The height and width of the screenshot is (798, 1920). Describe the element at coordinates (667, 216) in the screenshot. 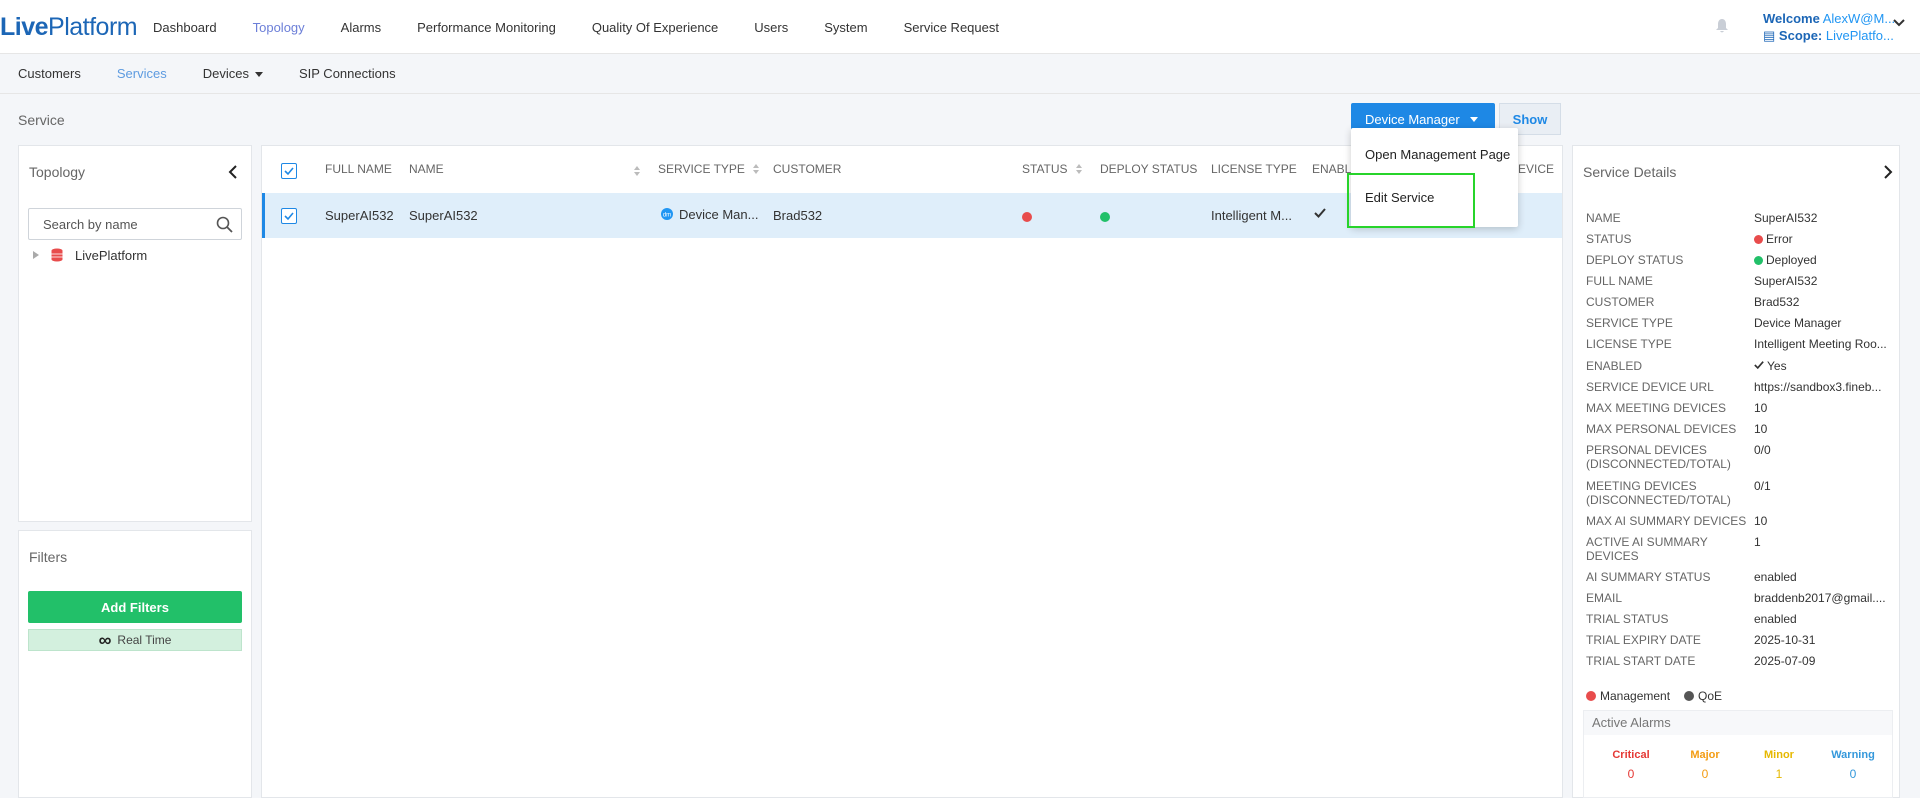

I see `svg-text: dm` at that location.